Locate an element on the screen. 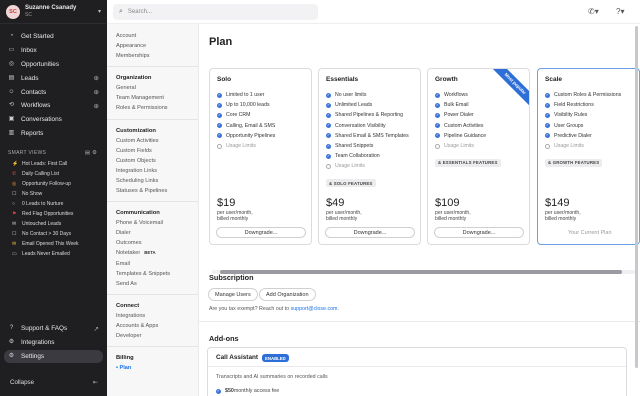 The width and height of the screenshot is (640, 396). settings-item-send-as: Send As is located at coordinates (157, 284).